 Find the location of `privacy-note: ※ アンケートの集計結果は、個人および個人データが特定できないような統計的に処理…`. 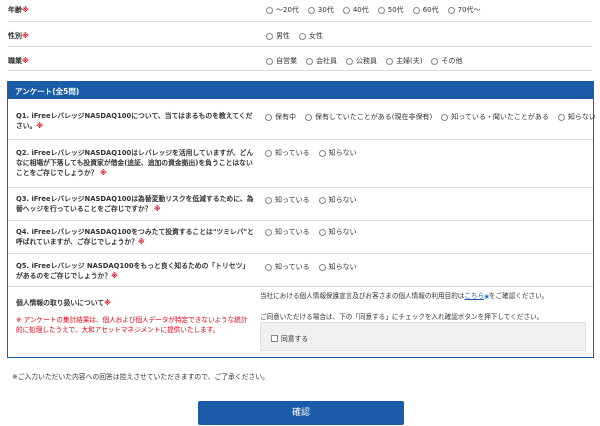

privacy-note: ※ アンケートの集計結果は、個人および個人データが特定できないような統計的に処理… is located at coordinates (132, 325).